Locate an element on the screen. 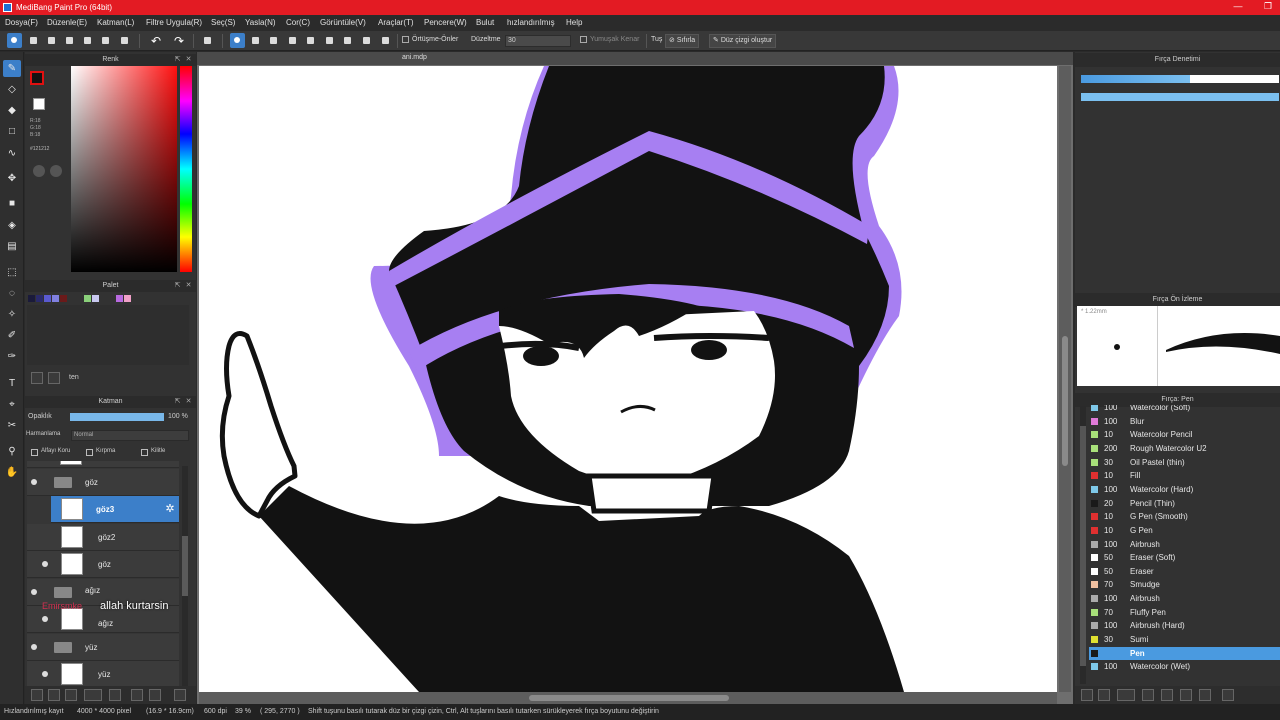  layer-row: göz is located at coordinates (103, 564).